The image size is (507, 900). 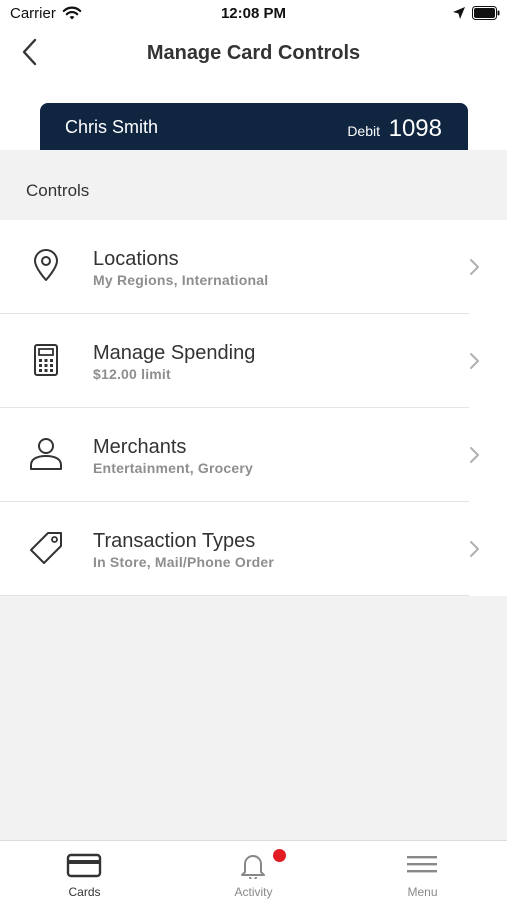 I want to click on tab-label: Cards, so click(x=84, y=892).